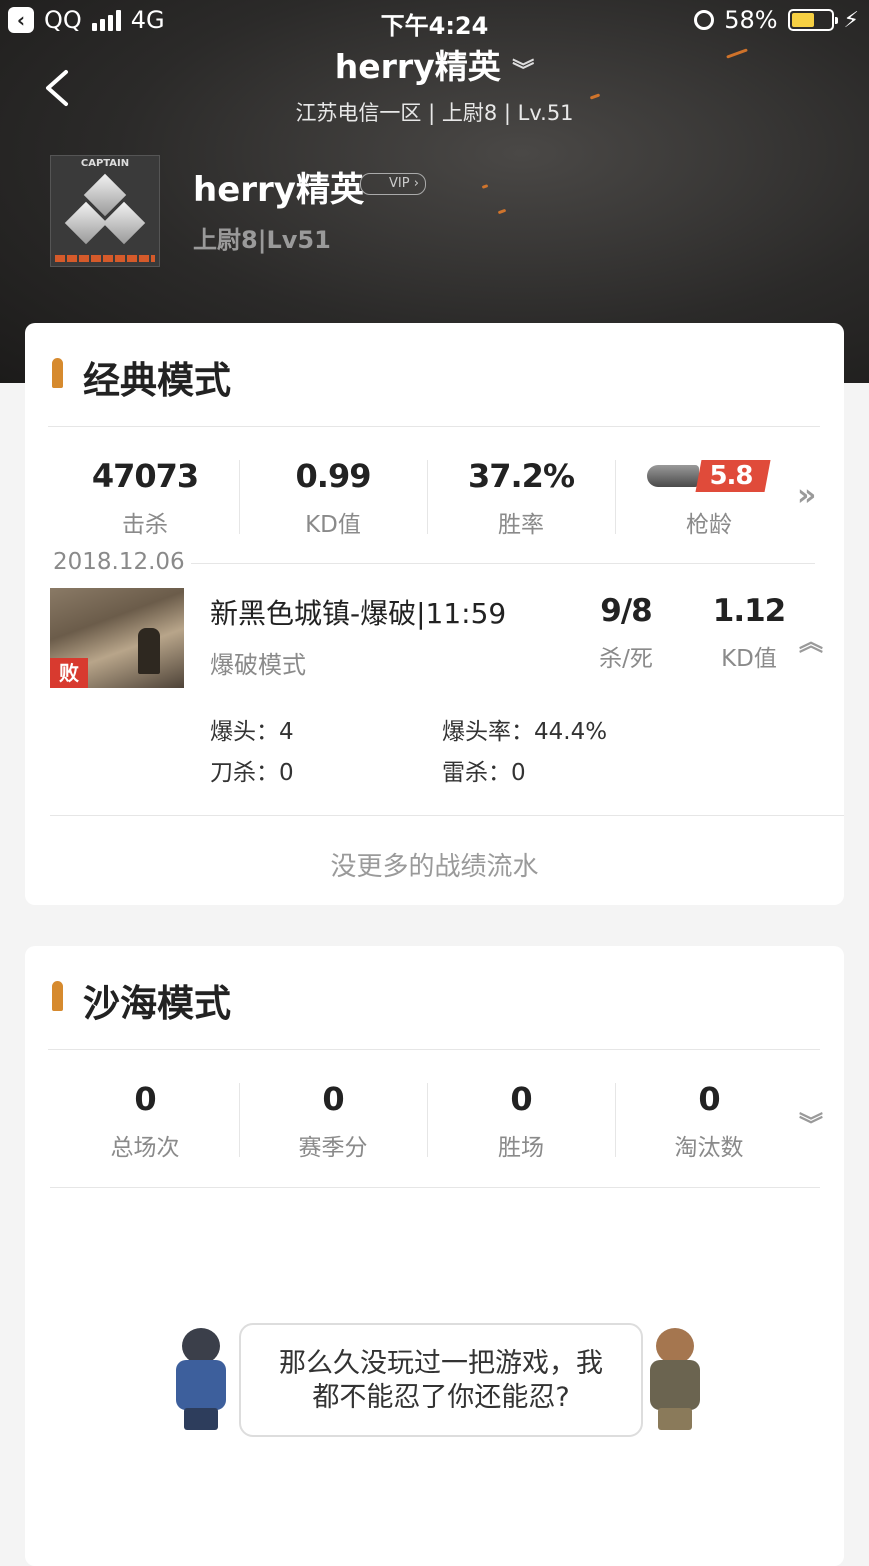 The image size is (869, 1566). I want to click on stat-wins: 0 胜场, so click(521, 1120).